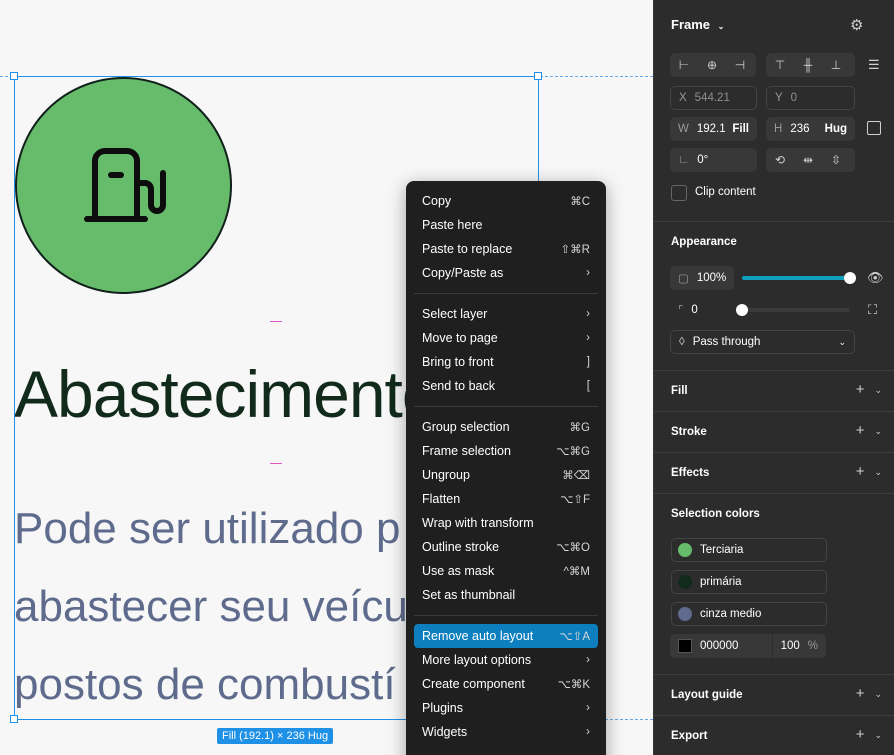  What do you see at coordinates (506, 406) in the screenshot?
I see `menu-separator` at bounding box center [506, 406].